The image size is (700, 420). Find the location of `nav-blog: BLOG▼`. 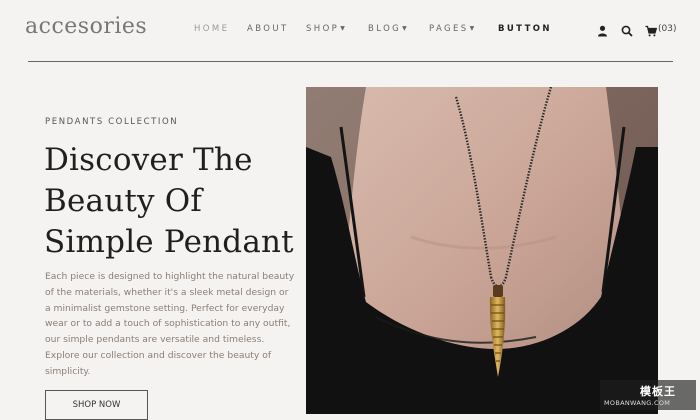

nav-blog: BLOG▼ is located at coordinates (387, 29).